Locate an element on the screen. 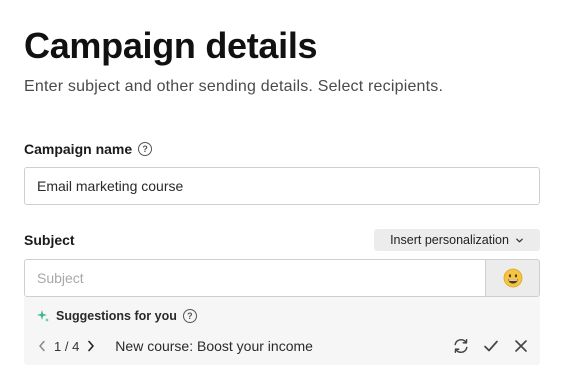  suggestion-actions is located at coordinates (491, 346).